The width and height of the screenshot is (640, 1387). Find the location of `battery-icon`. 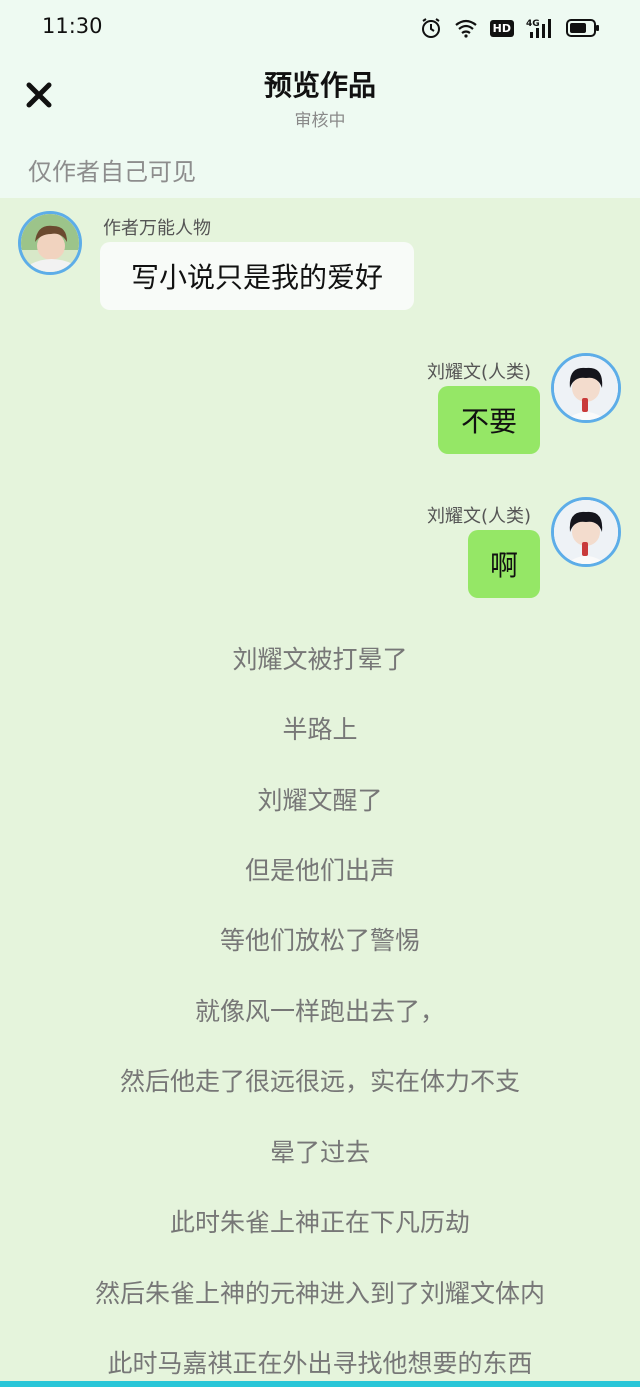

battery-icon is located at coordinates (583, 28).